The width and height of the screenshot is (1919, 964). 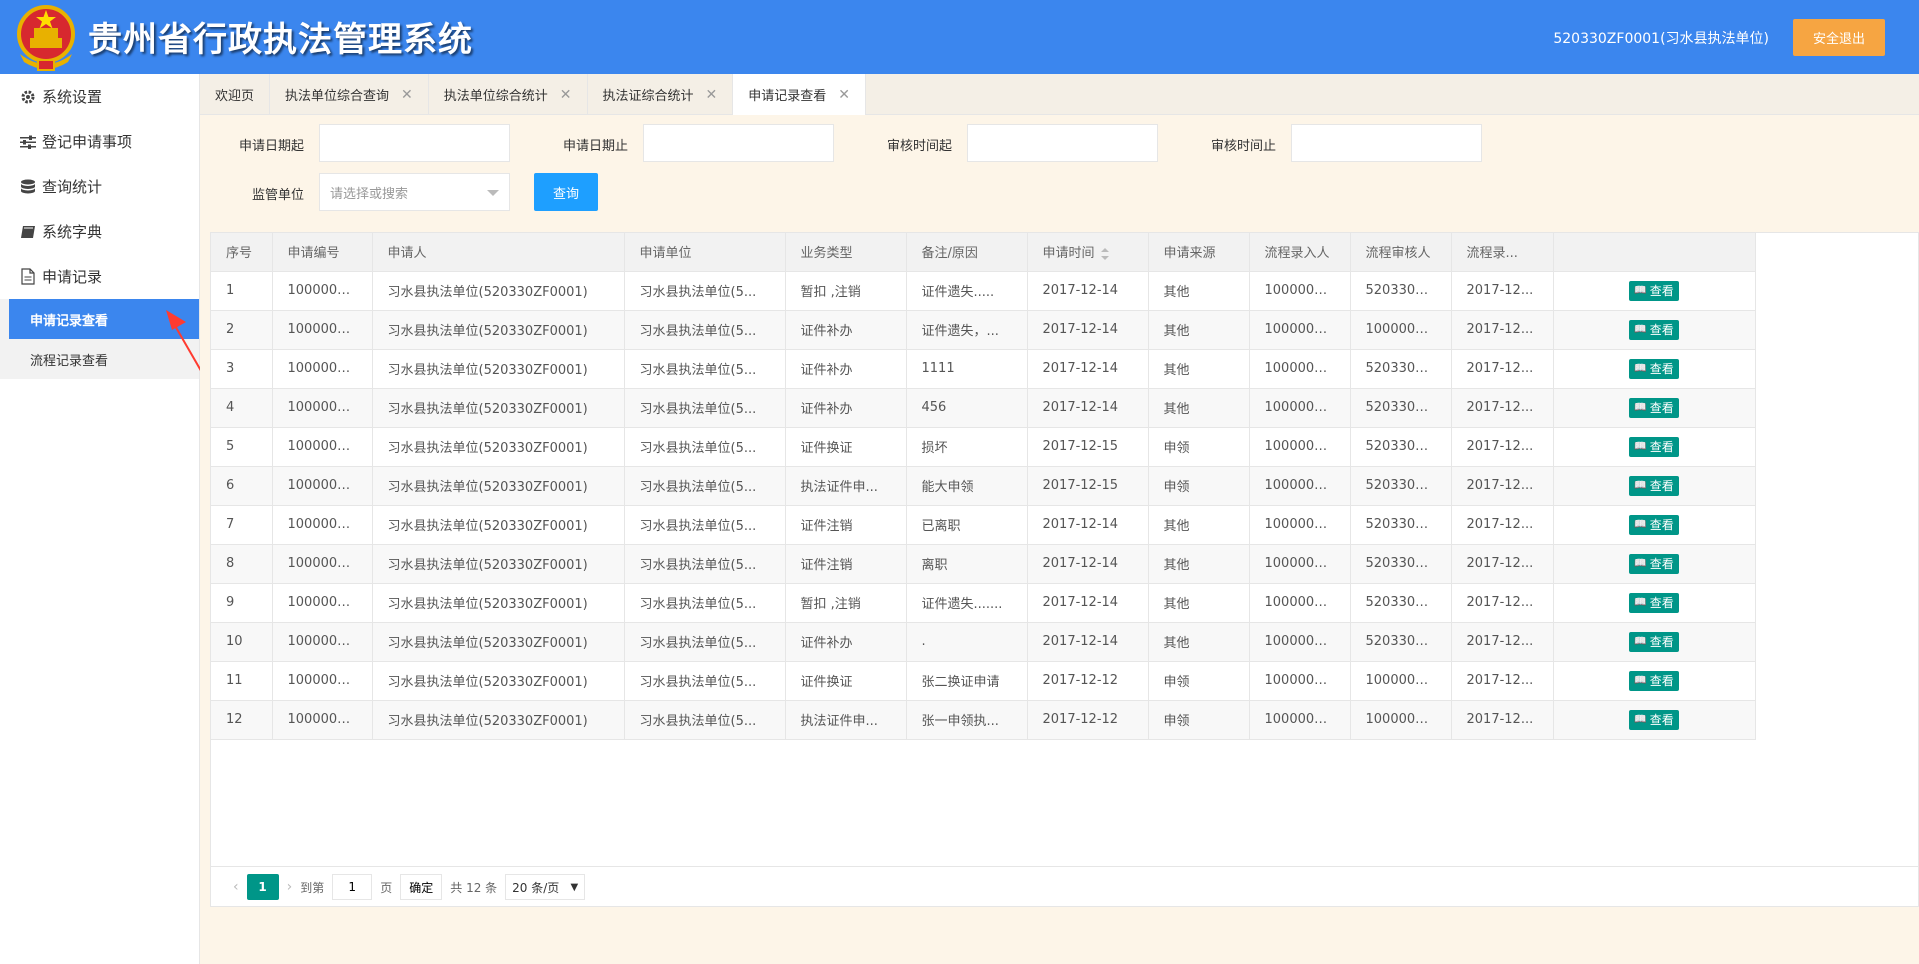 I want to click on tab-cert-stats: 执法证综合统计 ✕, so click(x=661, y=94).